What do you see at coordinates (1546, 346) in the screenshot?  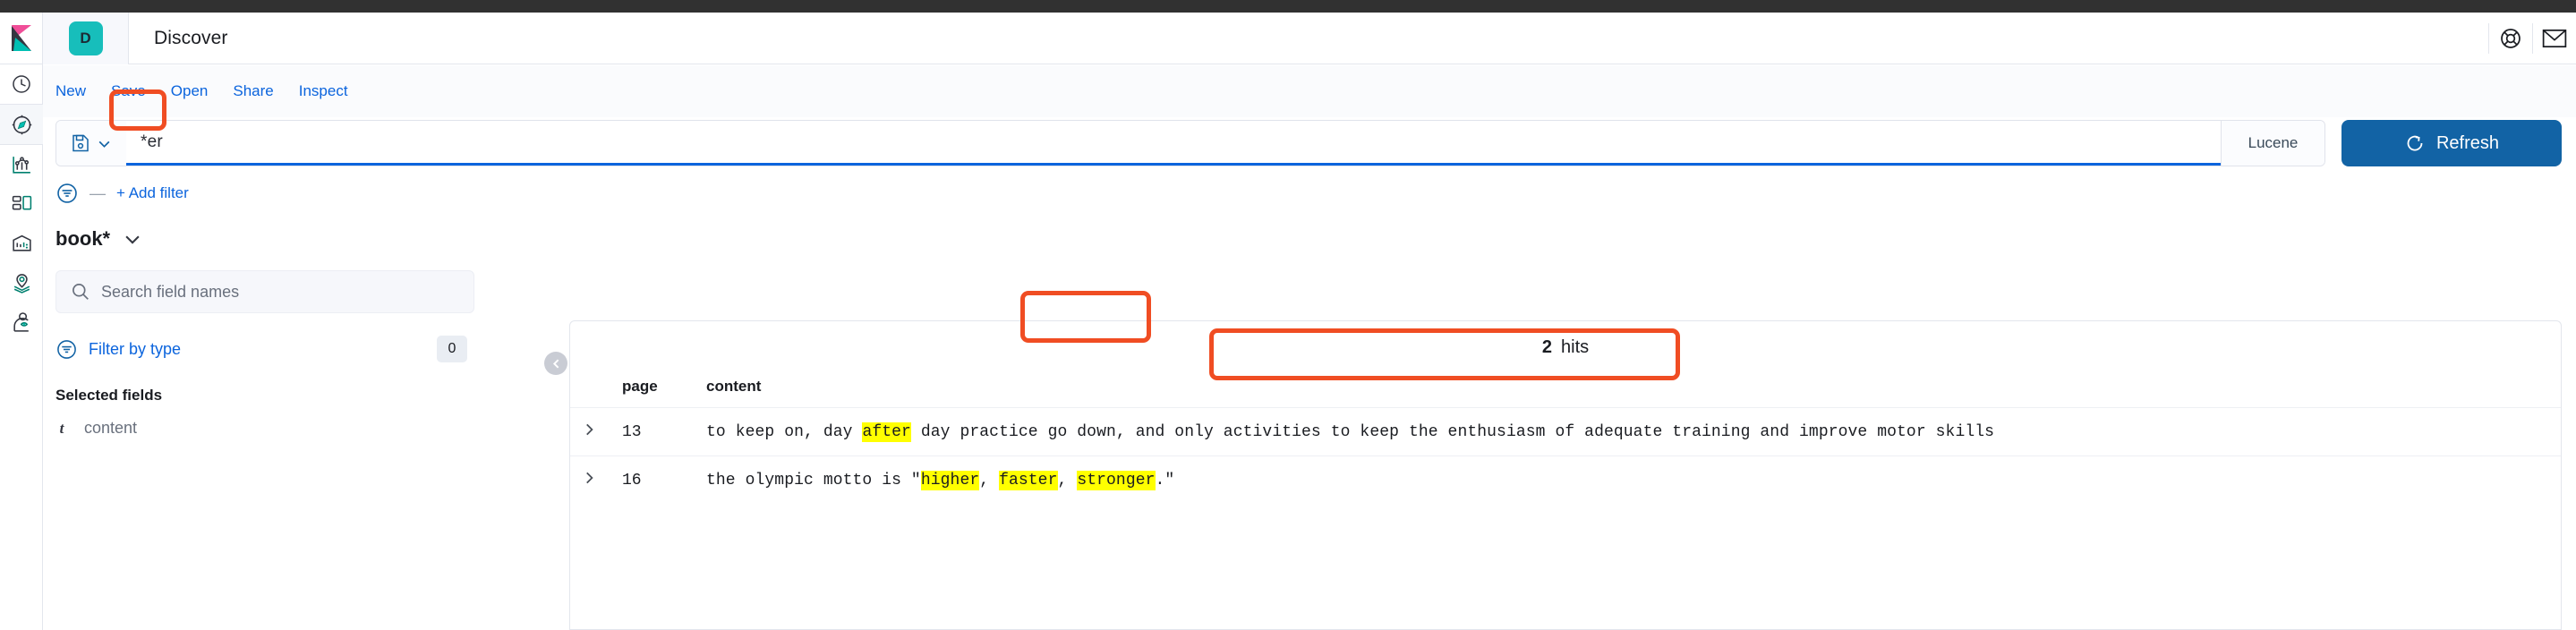 I see `hits-count: 2` at bounding box center [1546, 346].